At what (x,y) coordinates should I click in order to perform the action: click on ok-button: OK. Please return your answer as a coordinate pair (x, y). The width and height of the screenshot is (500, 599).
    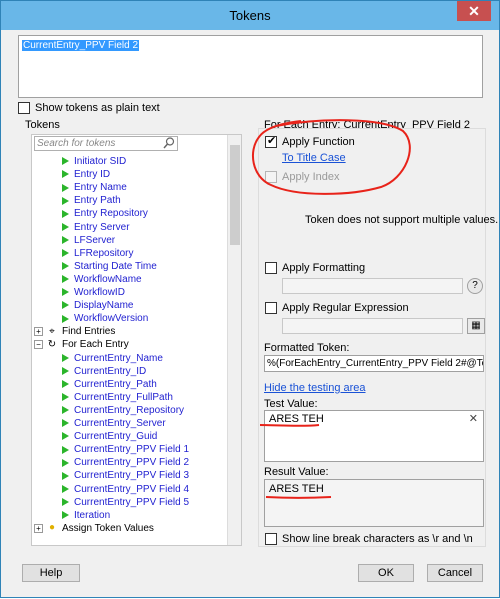
    Looking at the image, I should click on (386, 573).